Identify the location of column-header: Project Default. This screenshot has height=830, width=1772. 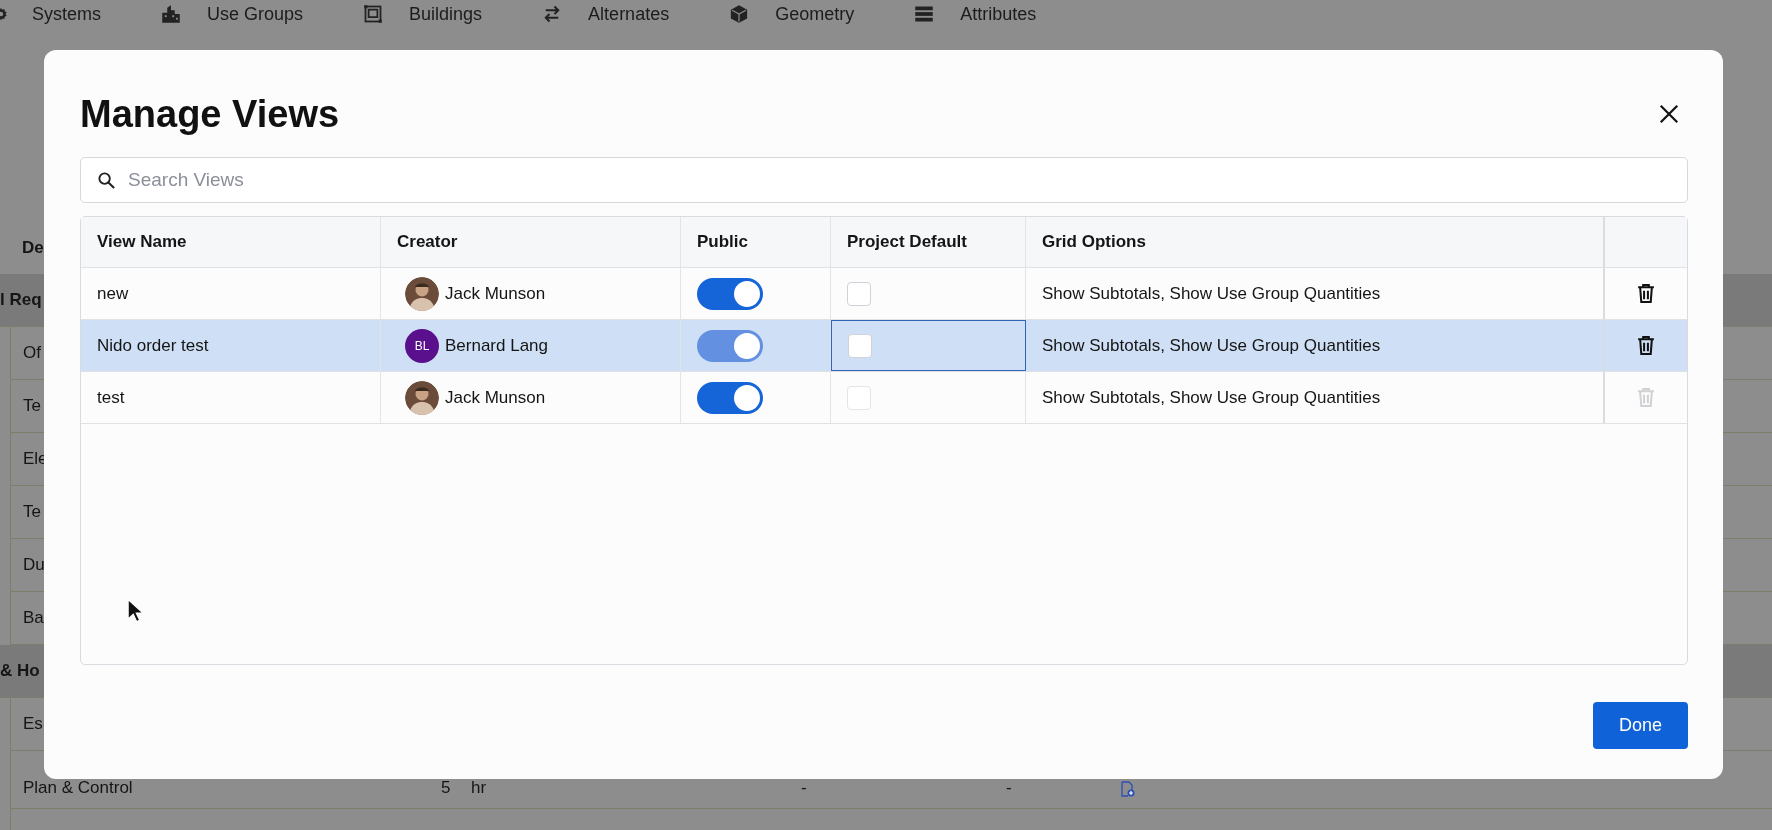
(907, 242).